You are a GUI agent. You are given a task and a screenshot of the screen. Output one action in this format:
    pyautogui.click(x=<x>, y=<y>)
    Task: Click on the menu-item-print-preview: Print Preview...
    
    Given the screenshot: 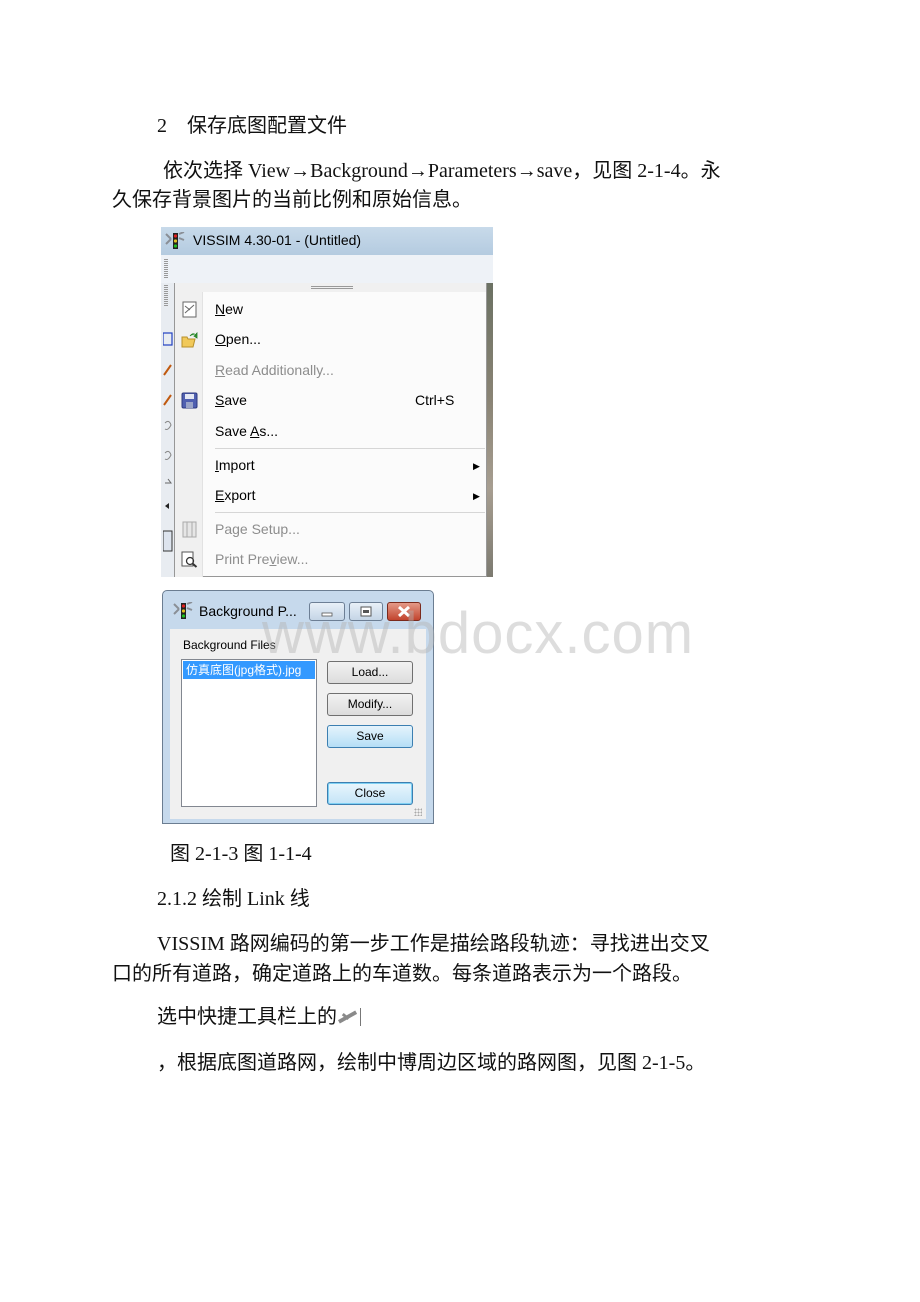 What is the action you would take?
    pyautogui.click(x=262, y=559)
    